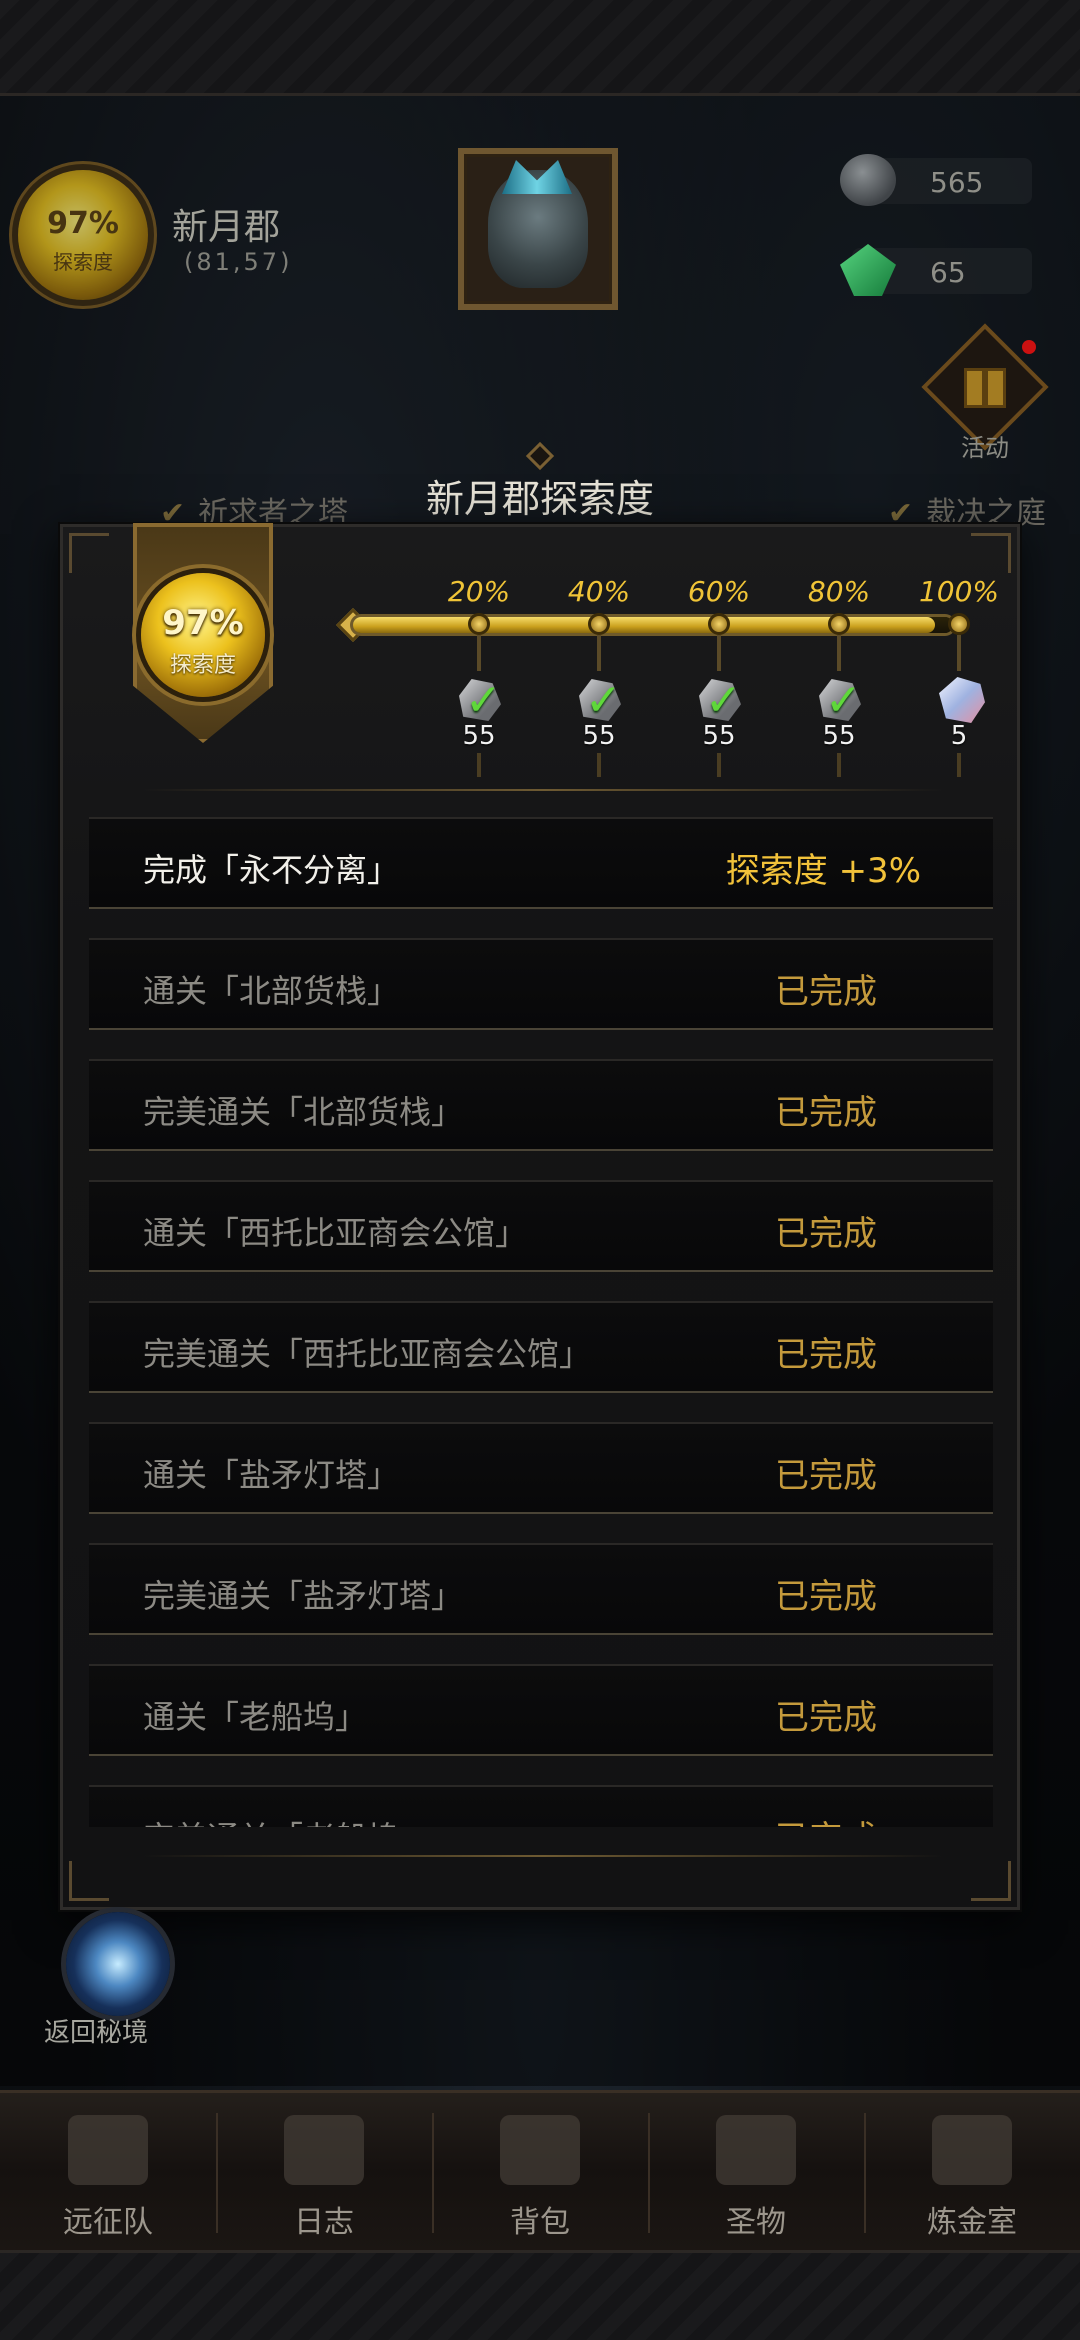 The height and width of the screenshot is (2340, 1080). I want to click on task-row: 完成「永不分离」 探索度 +3%, so click(541, 863).